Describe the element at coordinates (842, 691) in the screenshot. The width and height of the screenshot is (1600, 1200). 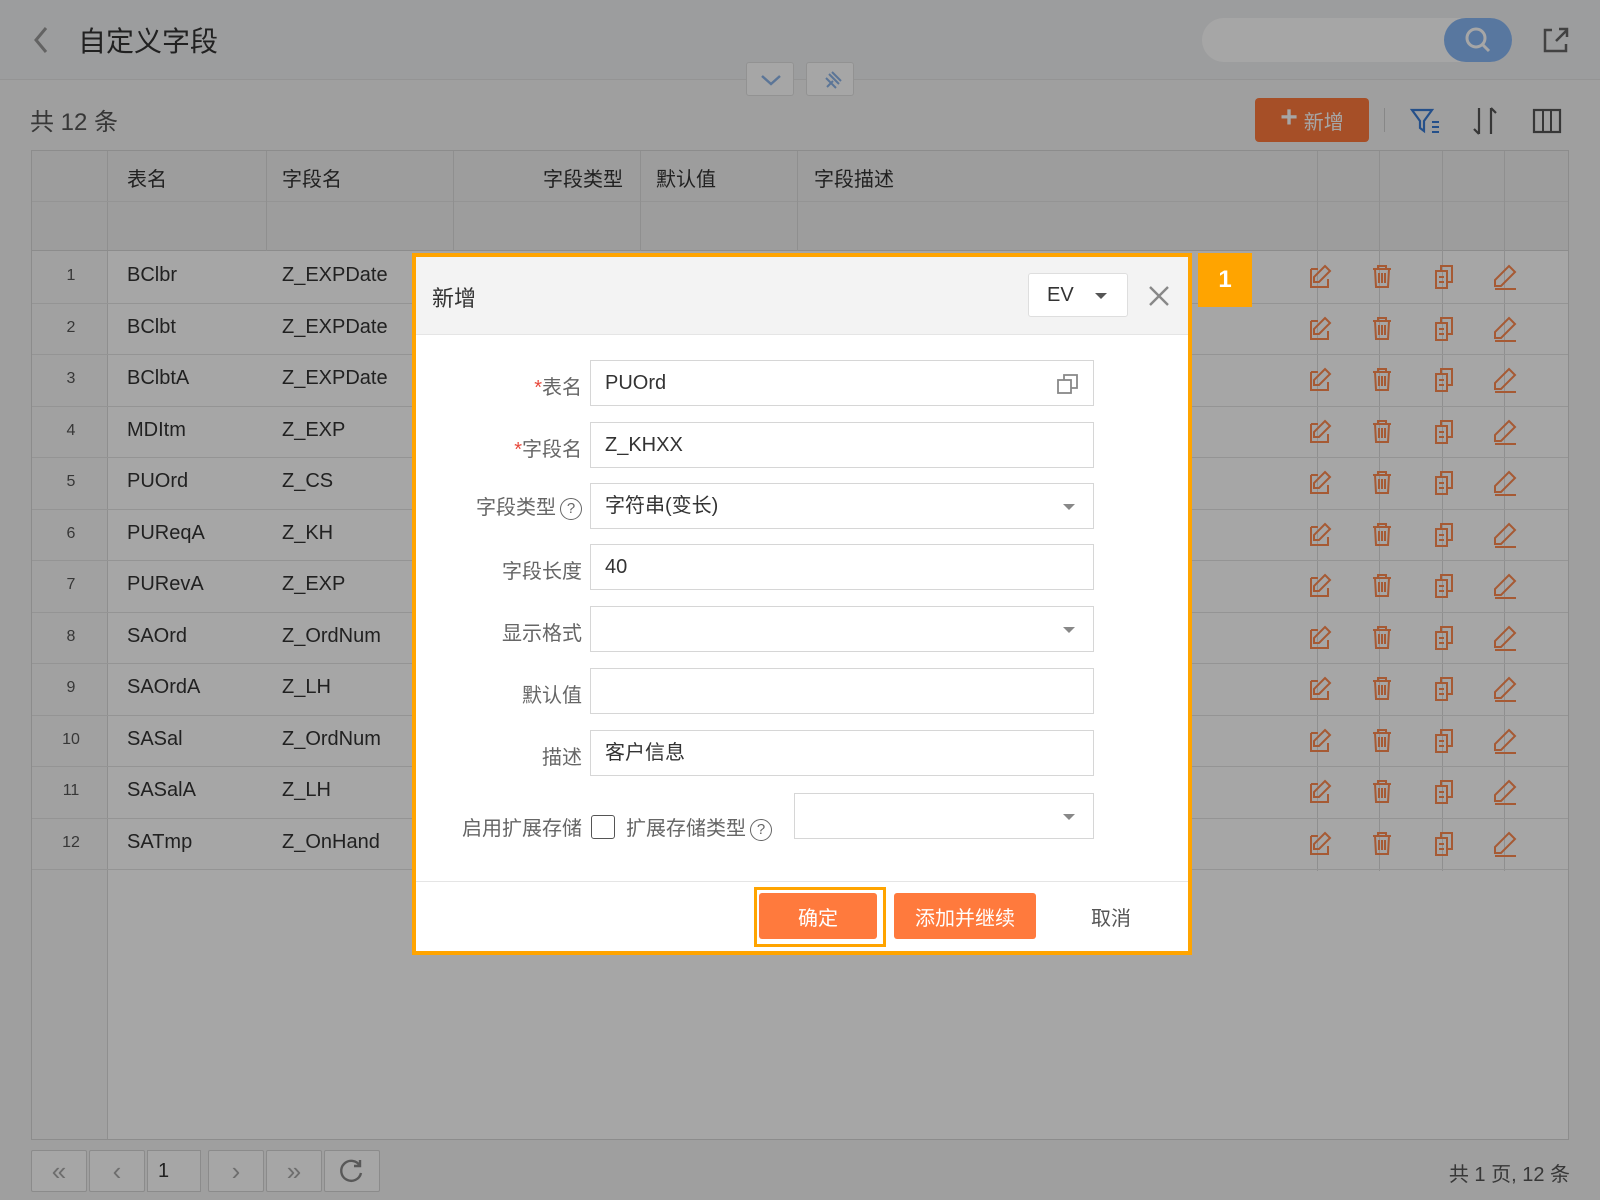
I see `default-value-input` at that location.